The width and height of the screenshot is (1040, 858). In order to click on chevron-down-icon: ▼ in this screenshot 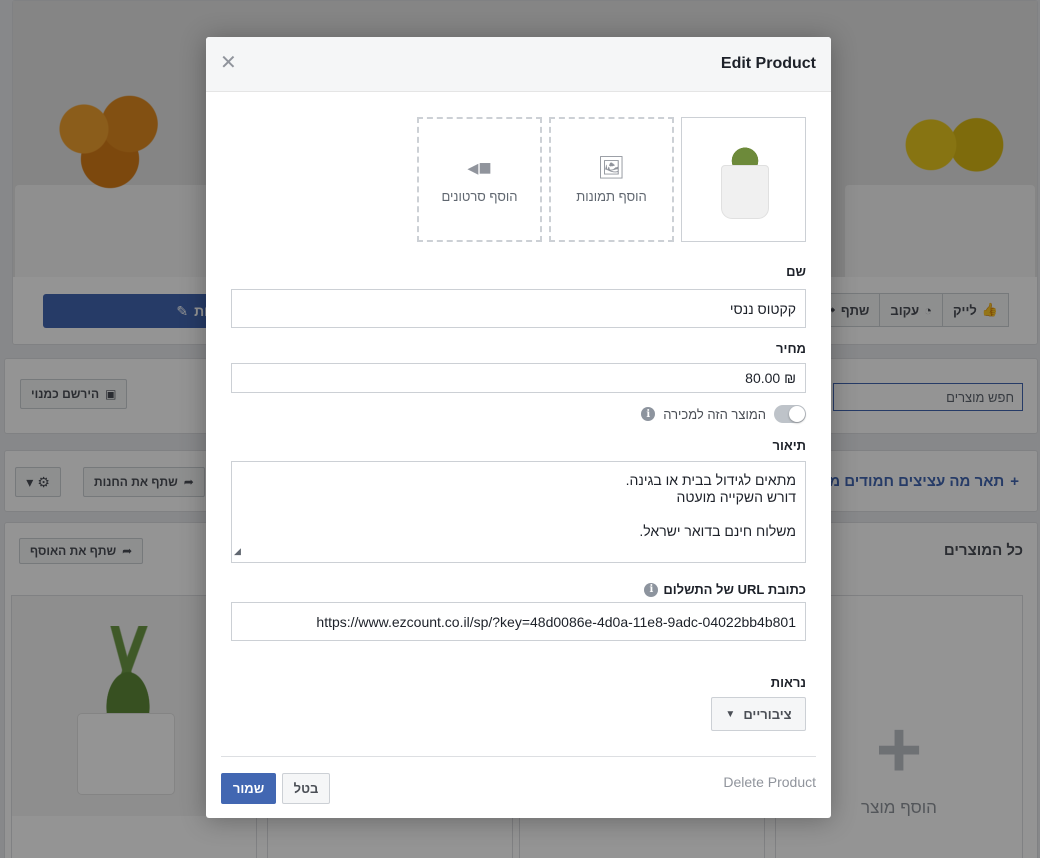, I will do `click(730, 714)`.